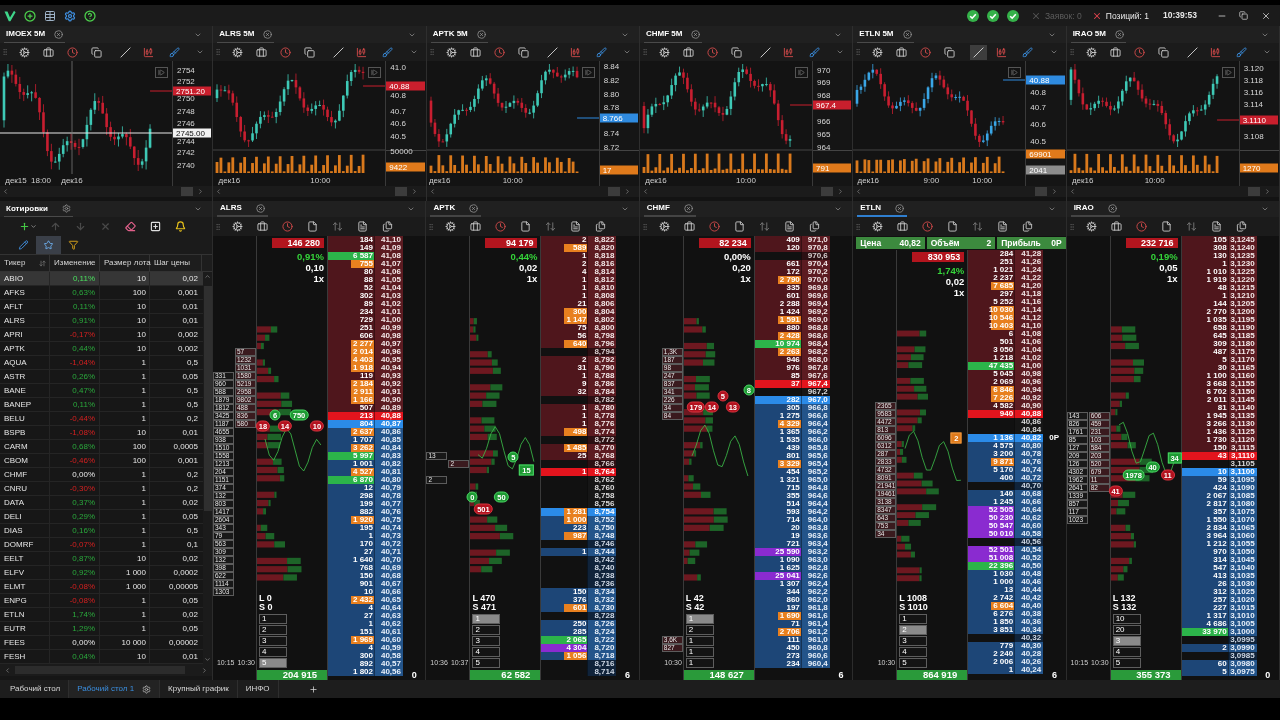 This screenshot has width=1280, height=720. I want to click on bid-volume: 987, so click(564, 536).